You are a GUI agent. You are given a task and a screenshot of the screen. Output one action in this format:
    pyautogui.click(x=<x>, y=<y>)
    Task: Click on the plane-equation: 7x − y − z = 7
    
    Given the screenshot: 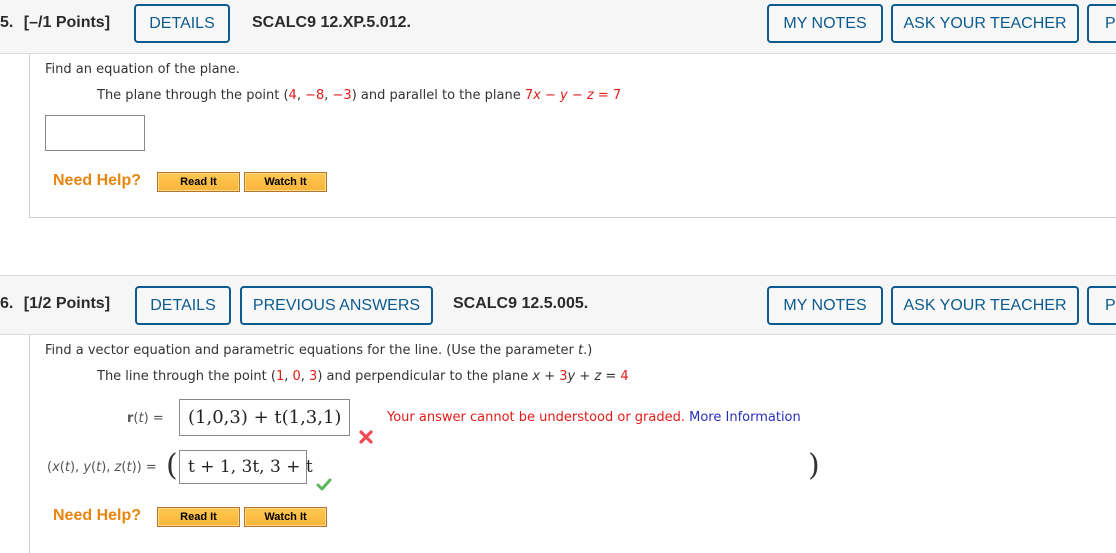 What is the action you would take?
    pyautogui.click(x=573, y=95)
    